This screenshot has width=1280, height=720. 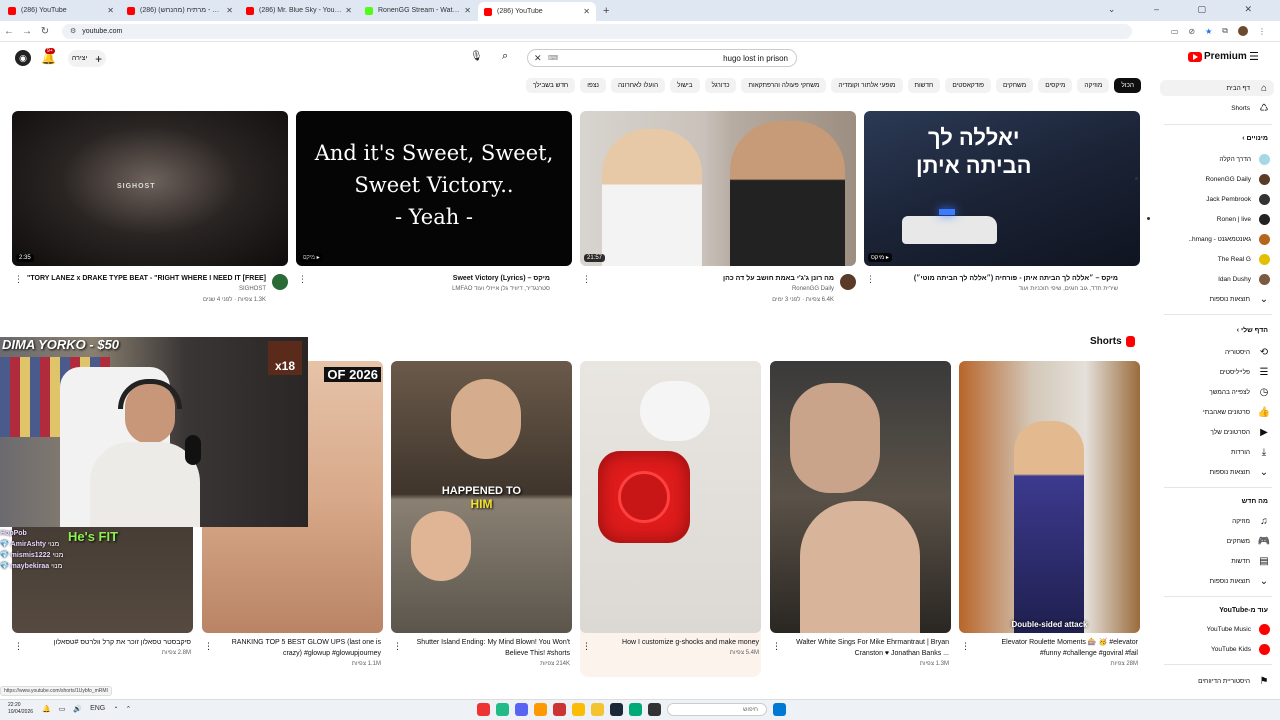 What do you see at coordinates (717, 709) in the screenshot?
I see `taskbar-search: חיפוש` at bounding box center [717, 709].